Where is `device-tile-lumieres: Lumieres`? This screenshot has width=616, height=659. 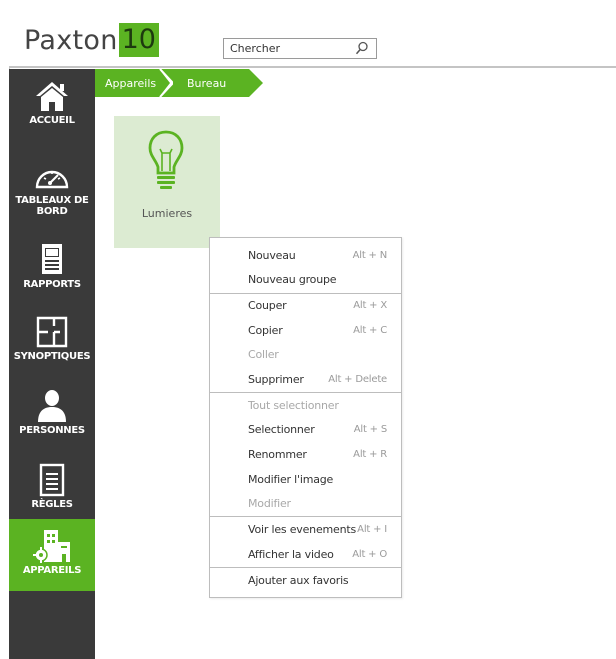 device-tile-lumieres: Lumieres is located at coordinates (167, 182).